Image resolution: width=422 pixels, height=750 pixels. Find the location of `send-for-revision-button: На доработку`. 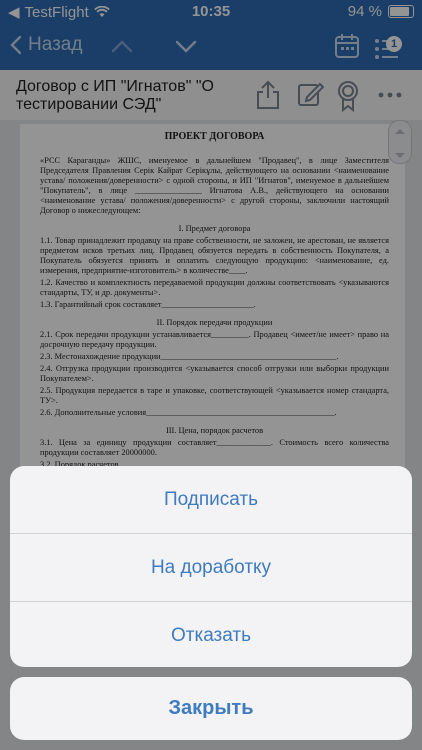

send-for-revision-button: На доработку is located at coordinates (211, 568).